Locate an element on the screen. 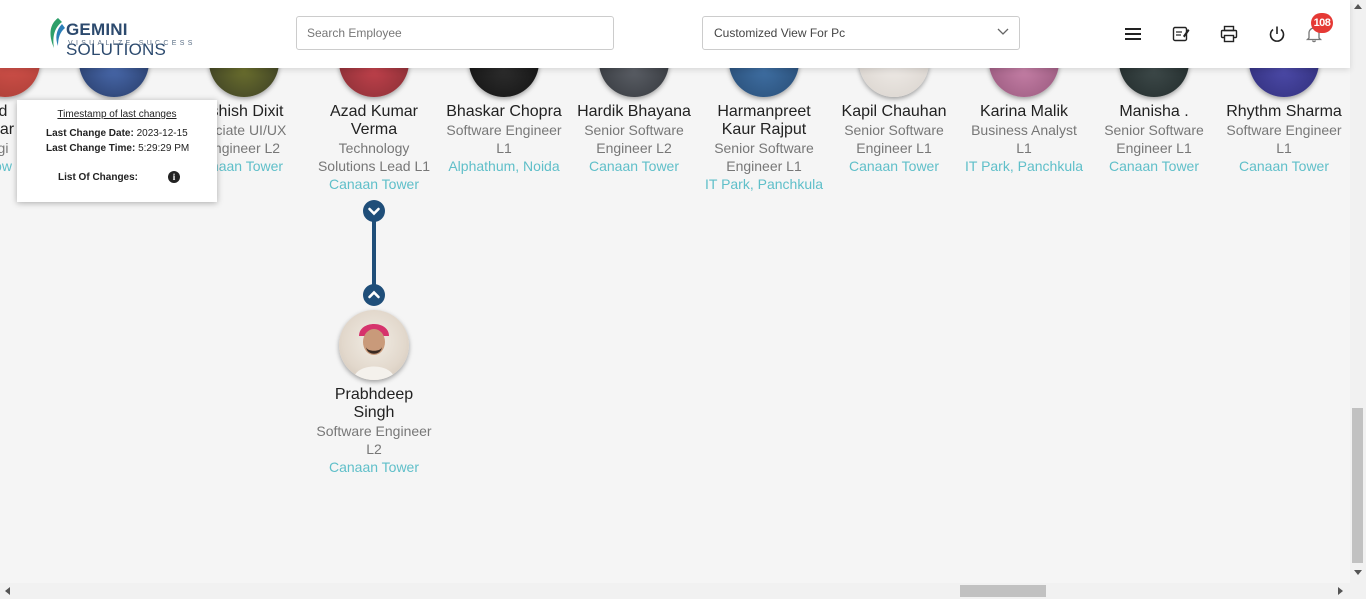 This screenshot has width=1366, height=599. employee-designation: Solutions Lead L1 is located at coordinates (374, 166).